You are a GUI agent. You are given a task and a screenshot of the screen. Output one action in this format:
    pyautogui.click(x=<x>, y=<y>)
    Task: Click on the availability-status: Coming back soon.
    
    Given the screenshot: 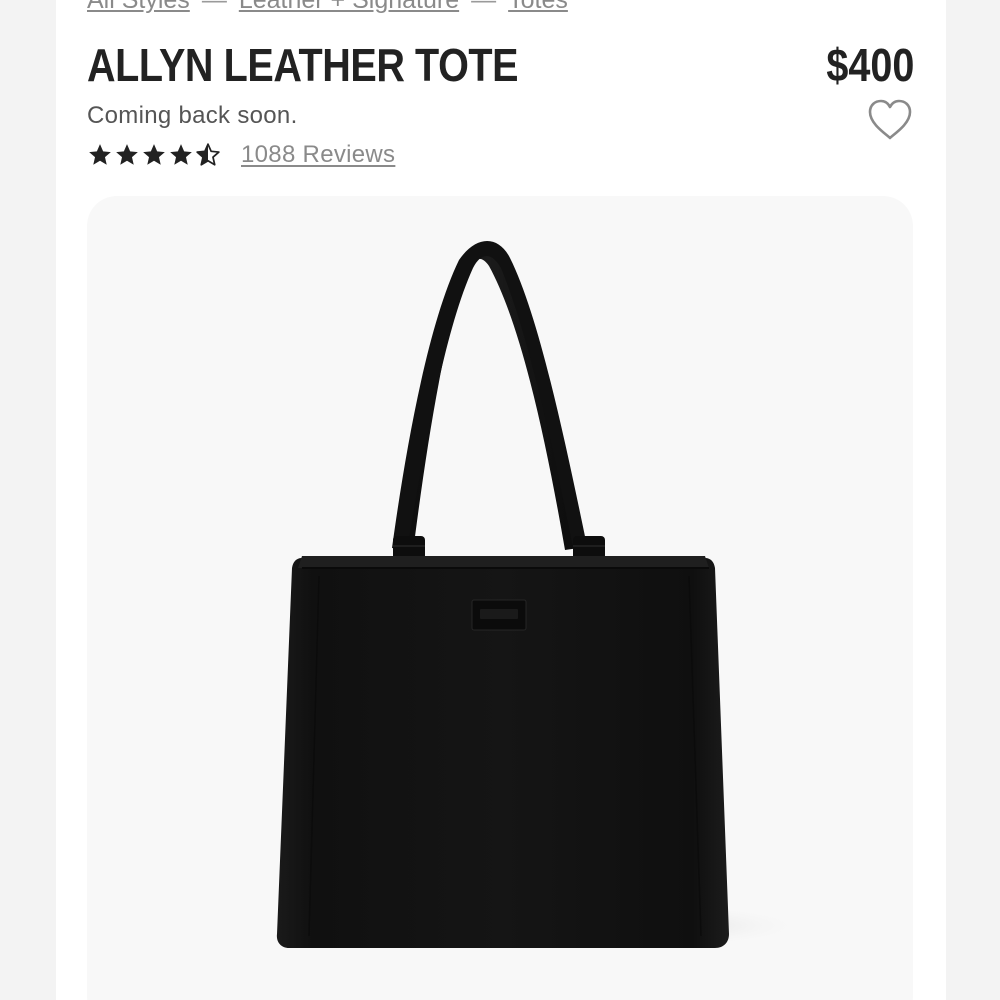 What is the action you would take?
    pyautogui.click(x=192, y=115)
    